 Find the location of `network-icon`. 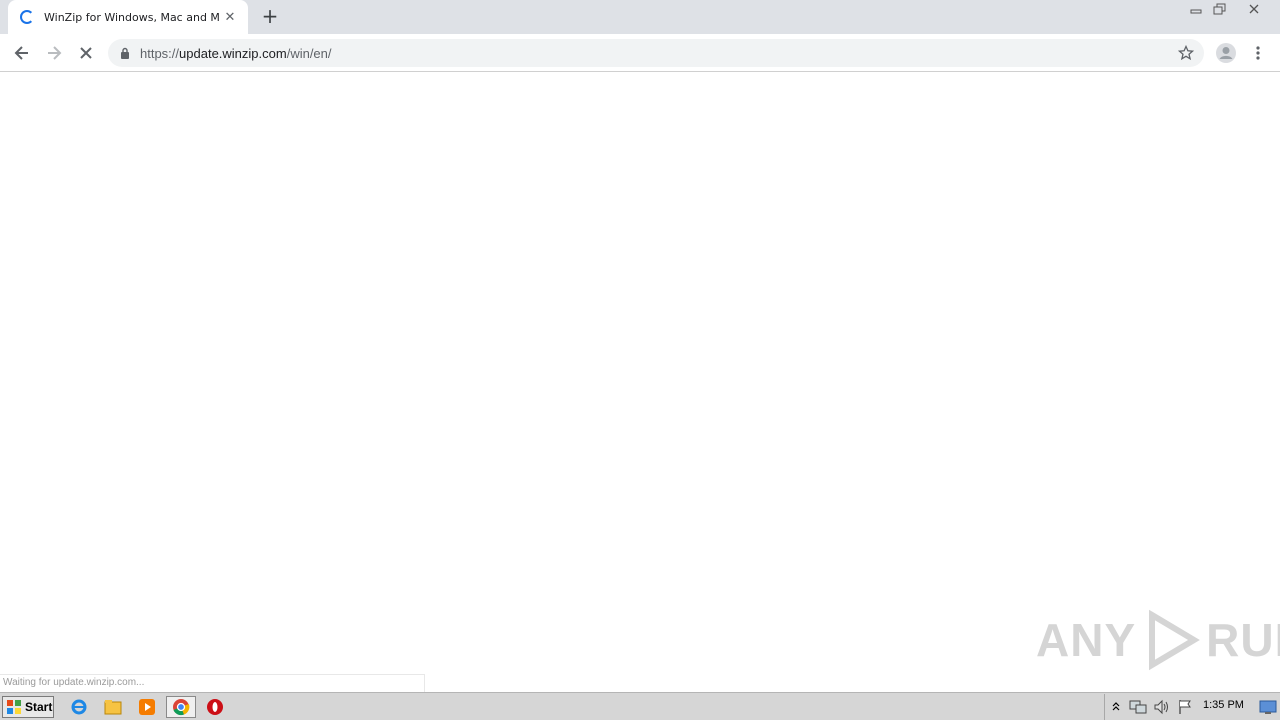

network-icon is located at coordinates (1138, 707).